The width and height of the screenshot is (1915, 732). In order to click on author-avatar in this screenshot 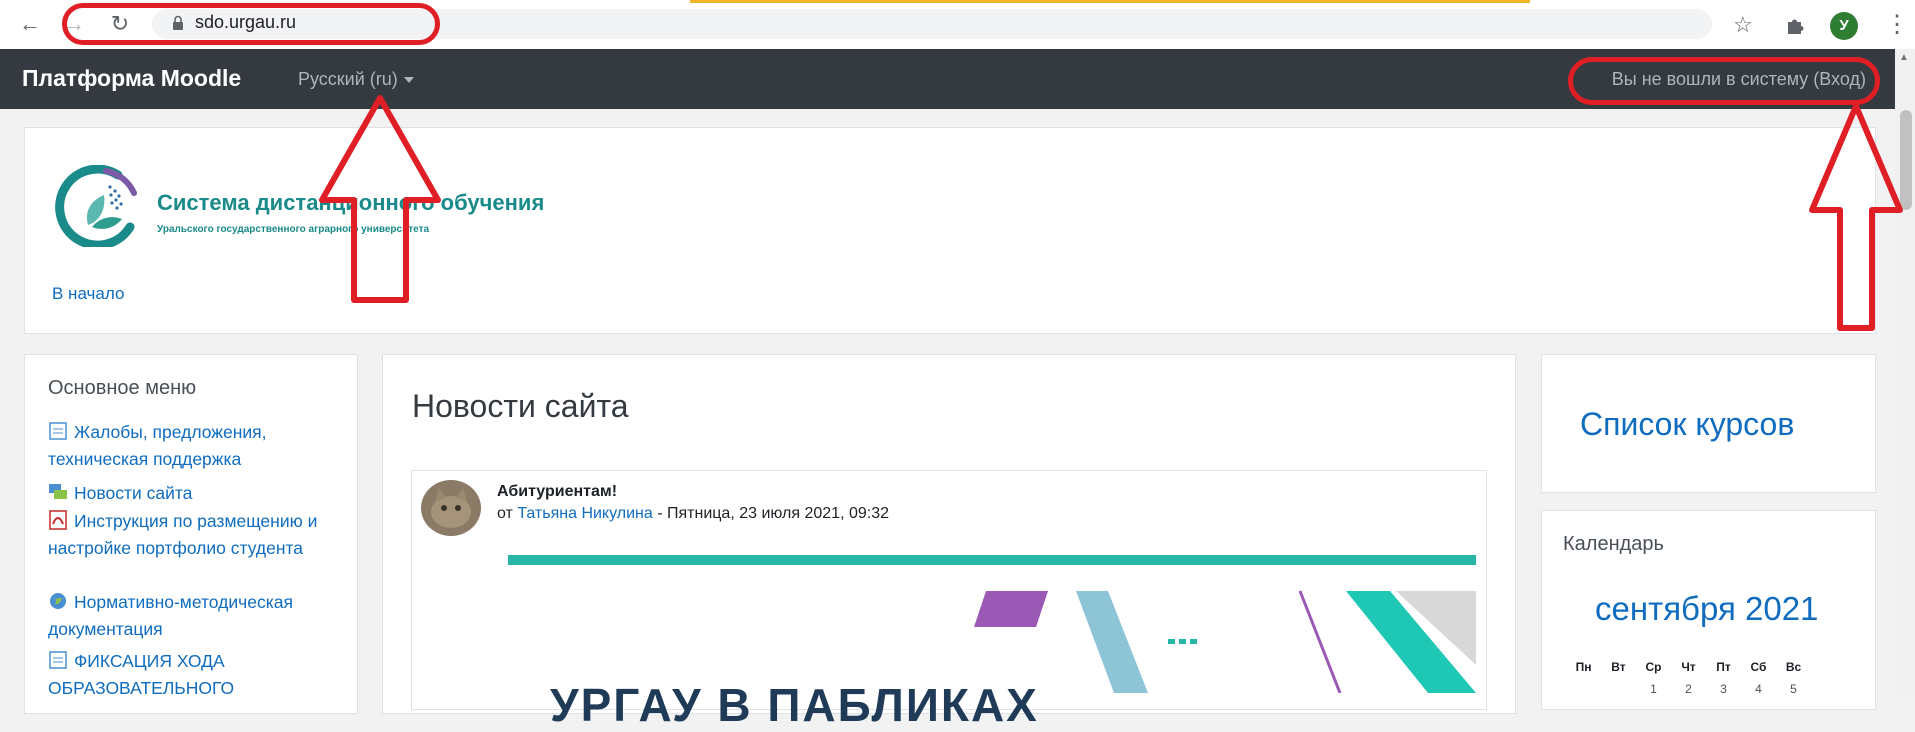, I will do `click(451, 508)`.